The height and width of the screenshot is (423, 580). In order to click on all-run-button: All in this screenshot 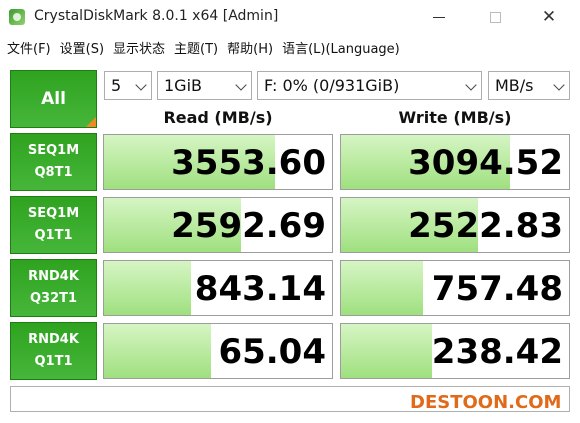, I will do `click(53, 99)`.